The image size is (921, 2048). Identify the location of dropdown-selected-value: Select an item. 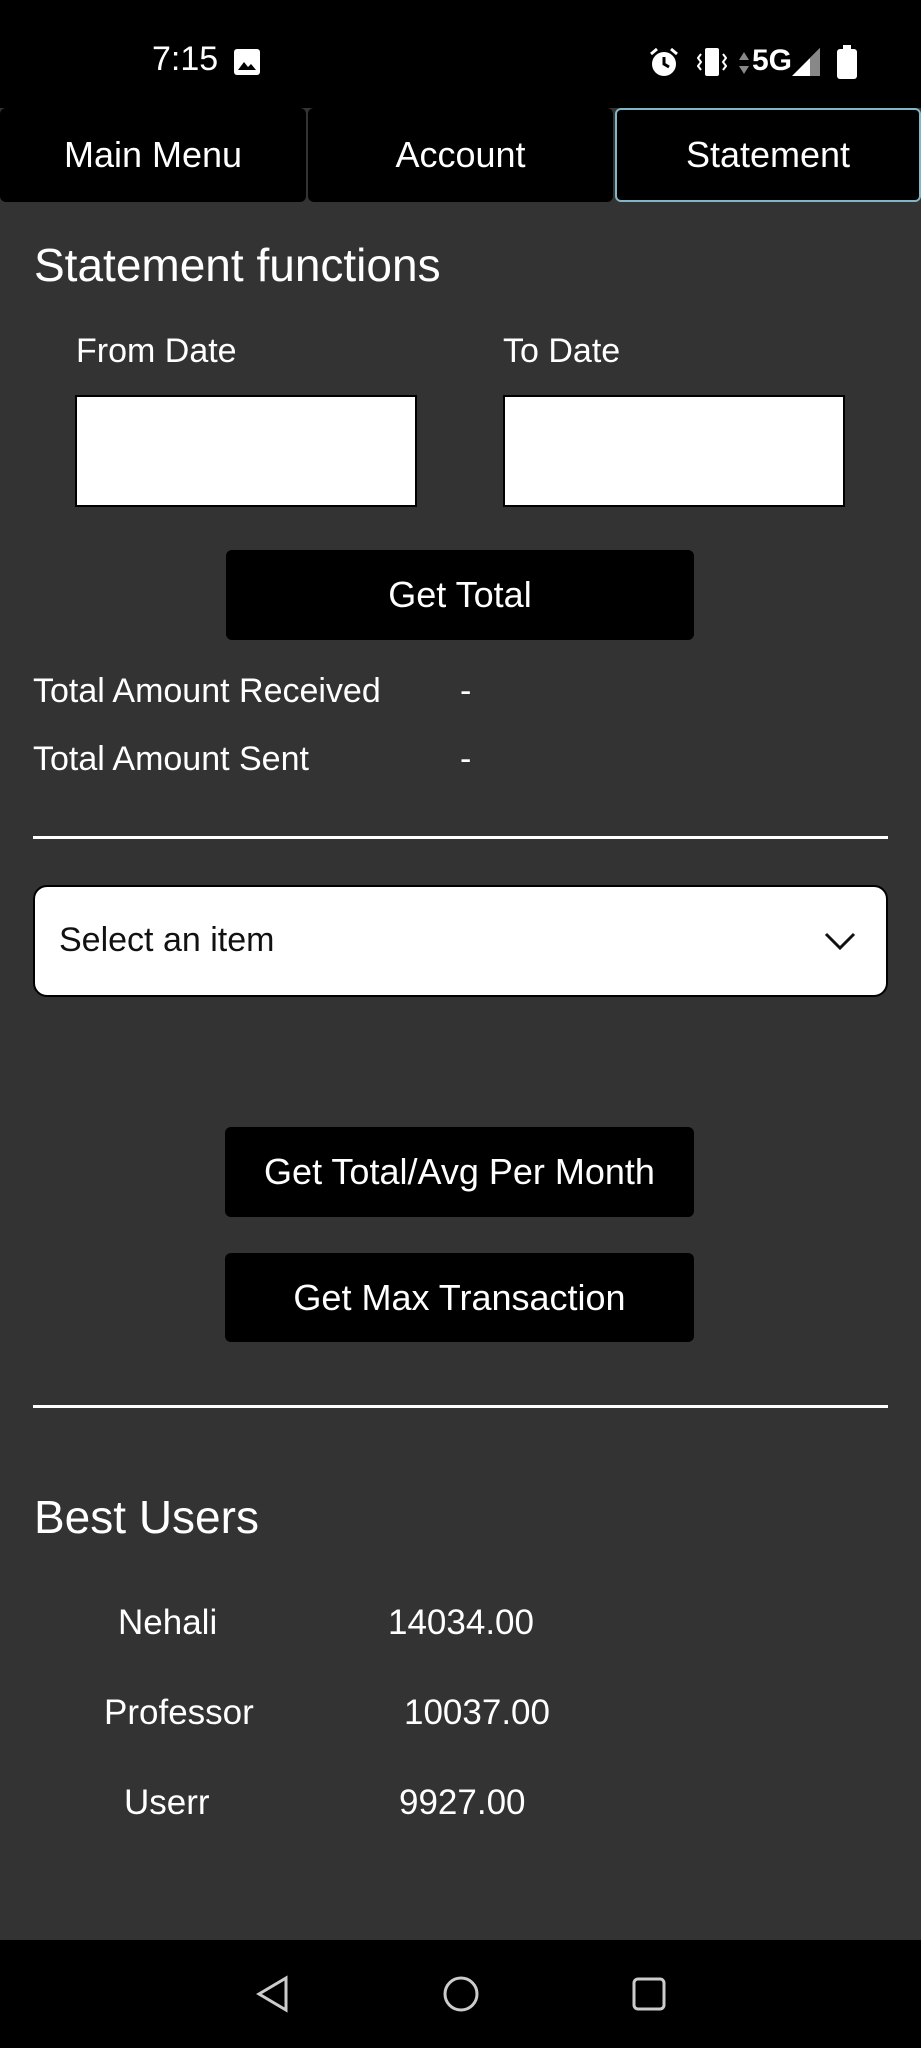
(167, 940).